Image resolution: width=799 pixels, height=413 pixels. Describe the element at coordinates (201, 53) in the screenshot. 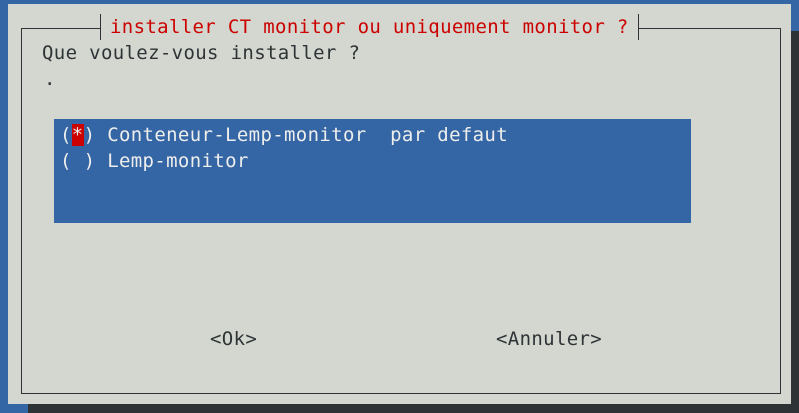

I see `dialog-prompt: Que voulez-vous installer ?` at that location.